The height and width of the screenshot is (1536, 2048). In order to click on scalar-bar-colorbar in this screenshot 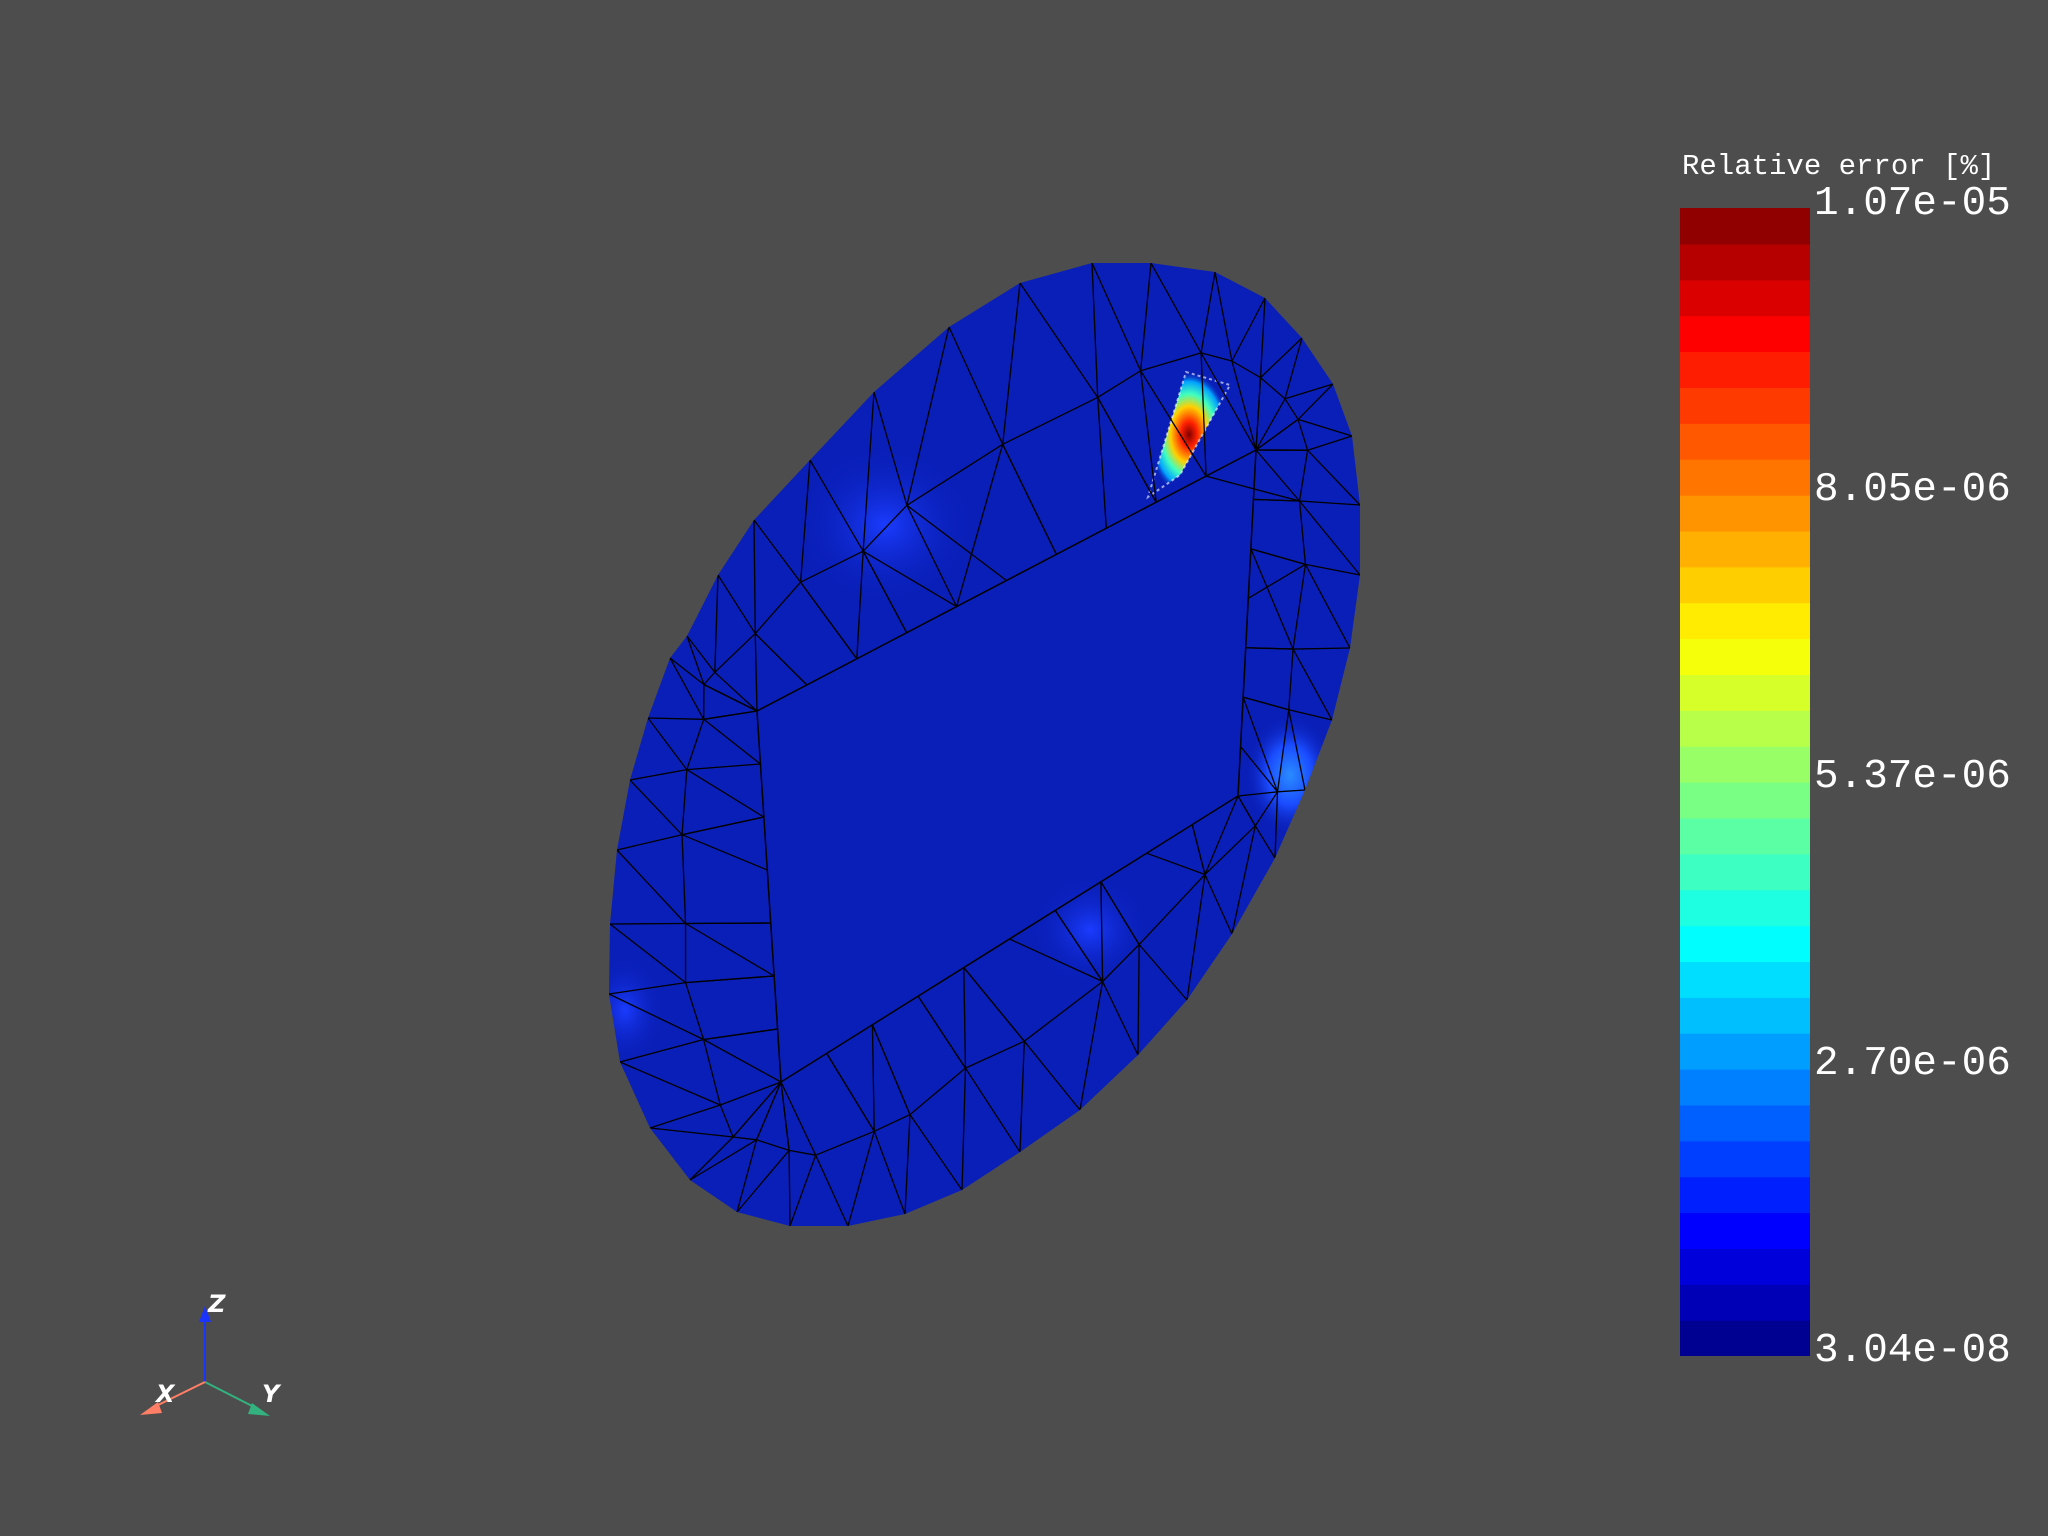, I will do `click(1745, 782)`.